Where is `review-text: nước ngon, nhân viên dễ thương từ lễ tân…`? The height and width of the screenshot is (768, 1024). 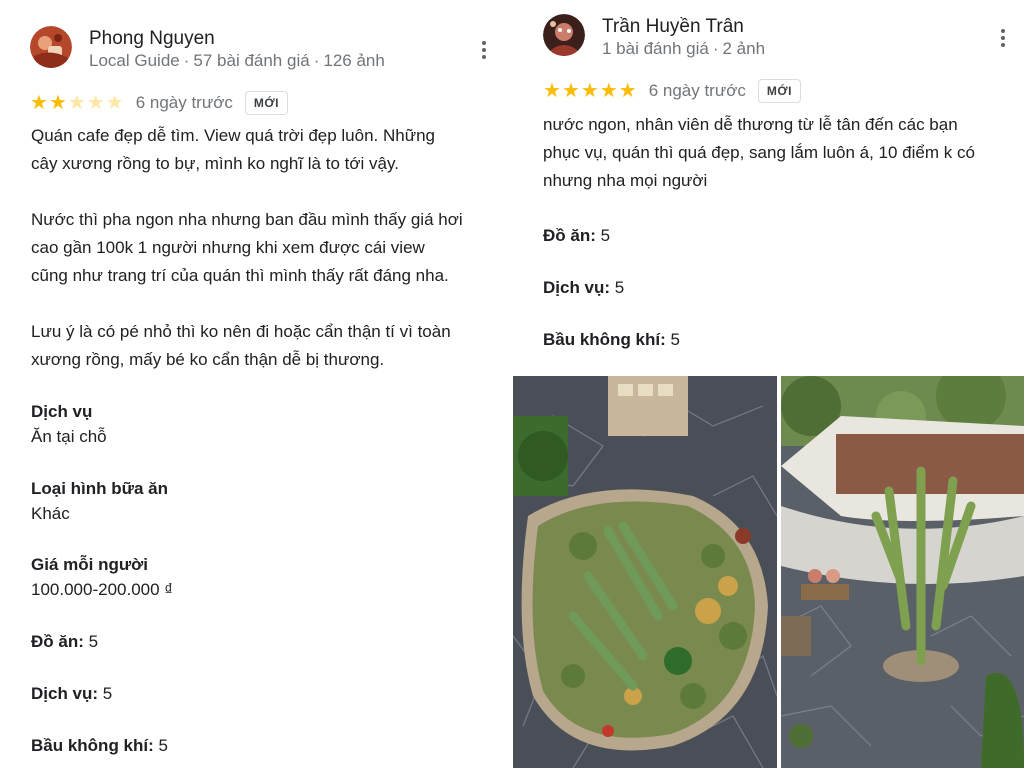
review-text: nước ngon, nhân viên dễ thương từ lễ tân… is located at coordinates (759, 152).